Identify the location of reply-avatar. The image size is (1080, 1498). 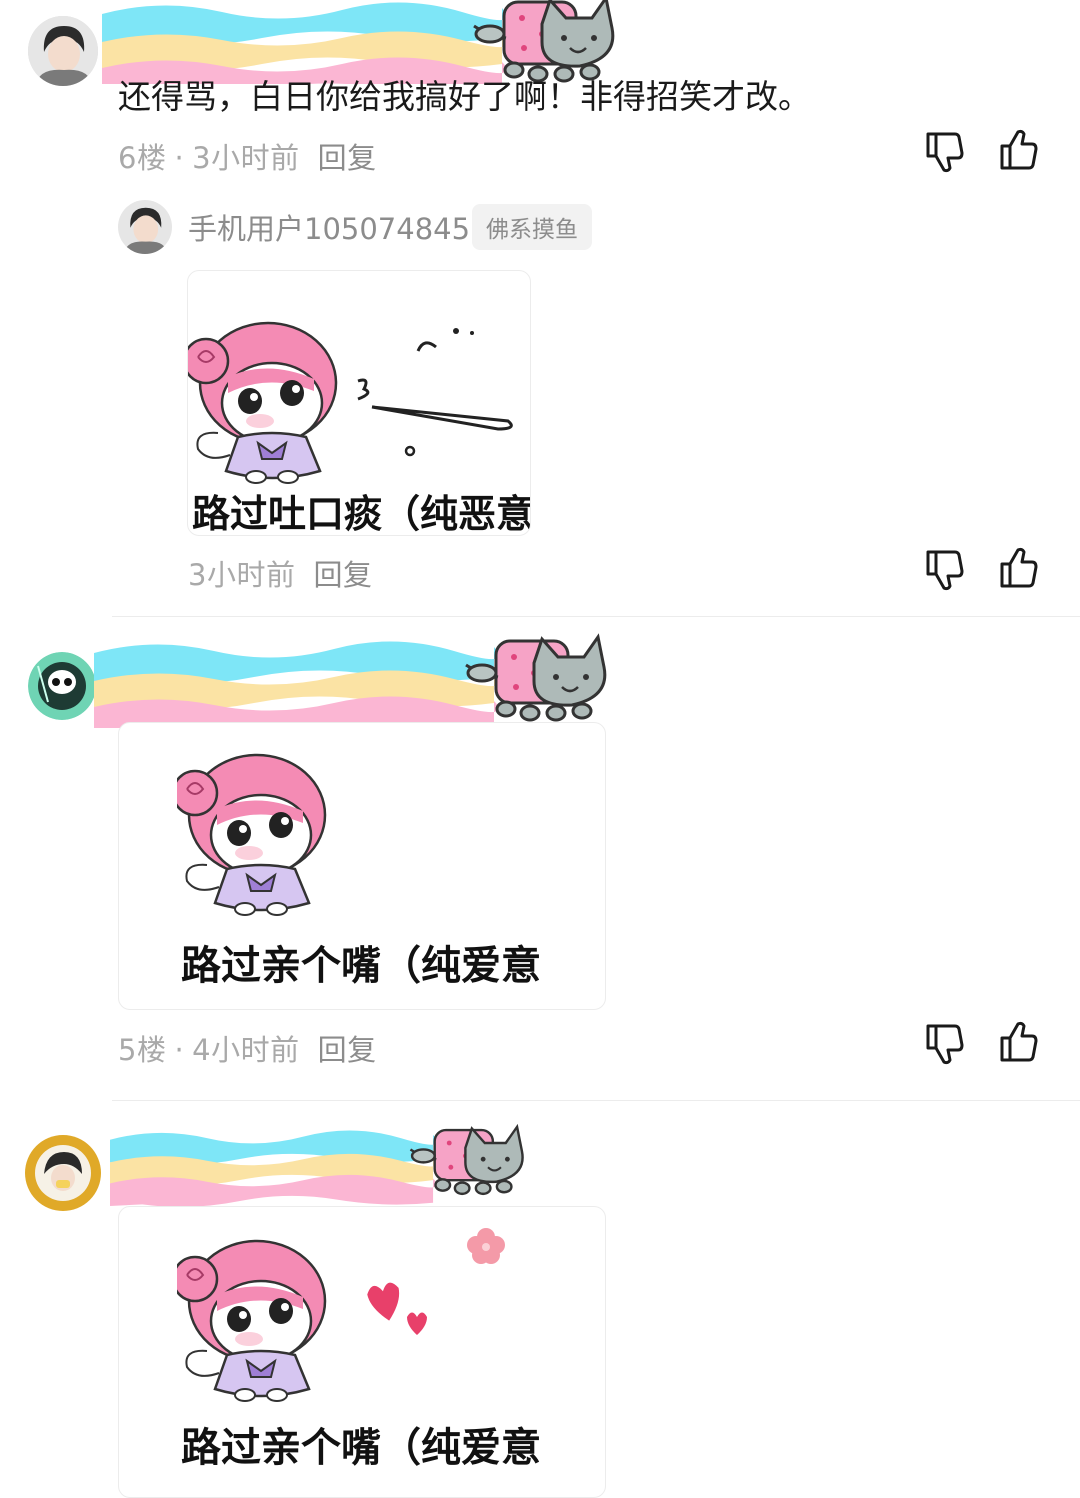
(145, 227).